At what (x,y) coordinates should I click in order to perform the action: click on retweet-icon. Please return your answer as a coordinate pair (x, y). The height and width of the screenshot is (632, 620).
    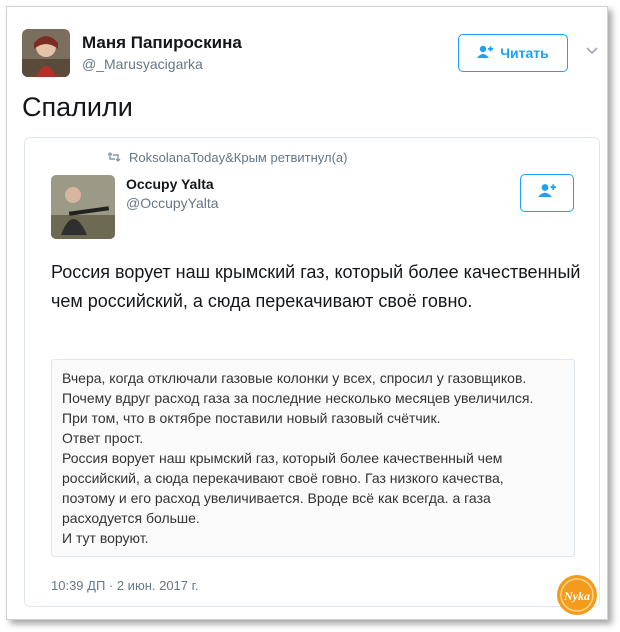
    Looking at the image, I should click on (114, 157).